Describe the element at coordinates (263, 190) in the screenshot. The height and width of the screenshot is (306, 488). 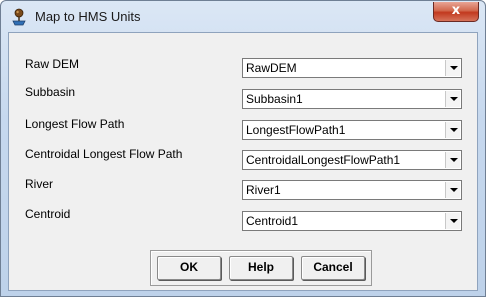
I see `river-value: River1` at that location.